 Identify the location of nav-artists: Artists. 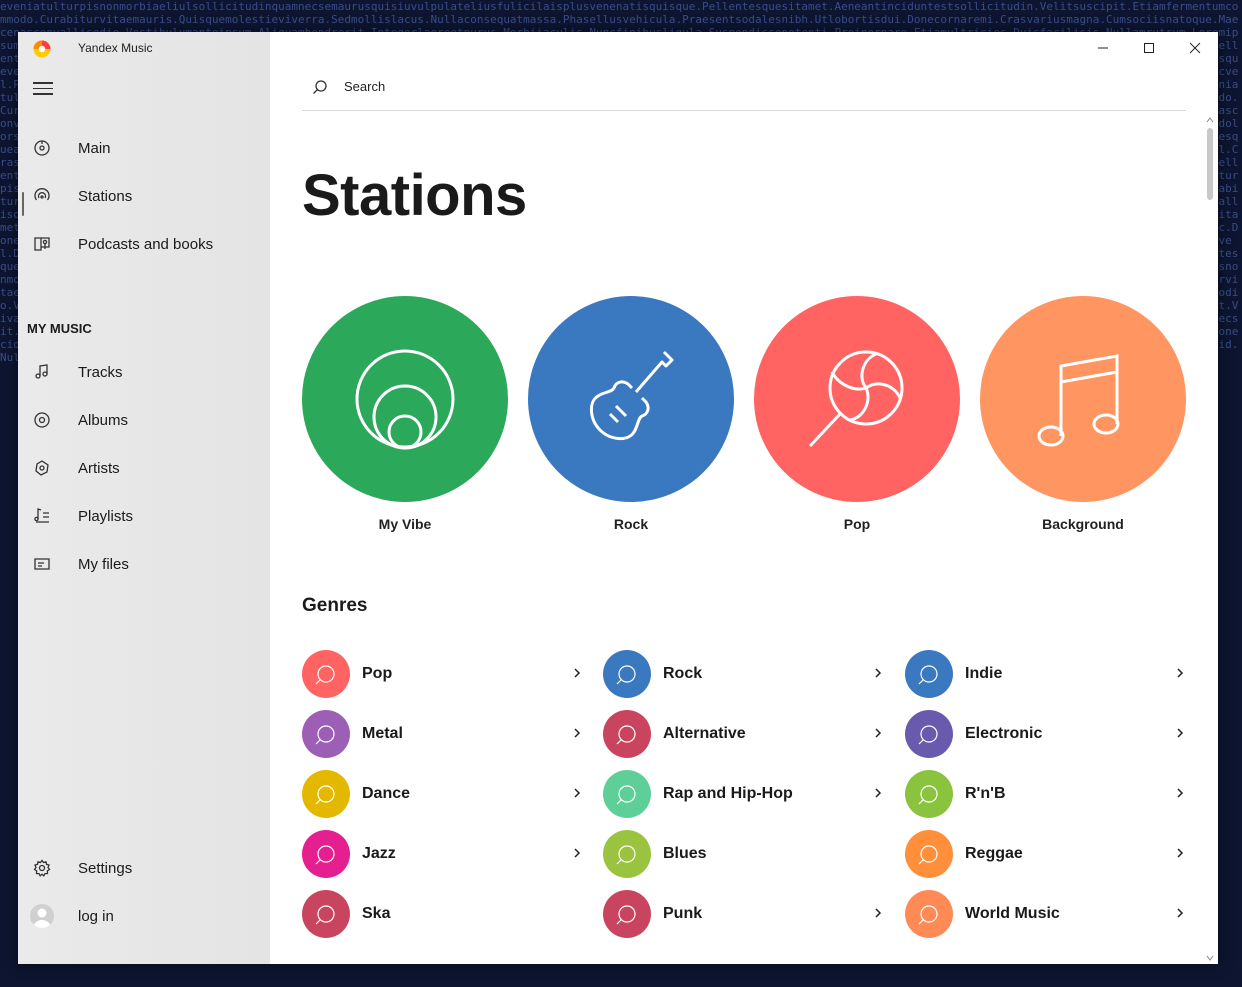
(144, 468).